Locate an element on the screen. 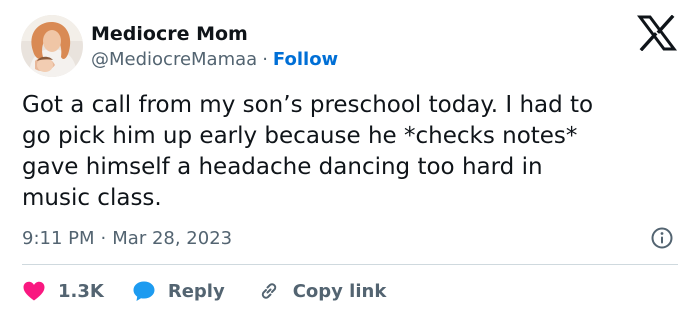 The width and height of the screenshot is (700, 318). x-logo-icon is located at coordinates (657, 33).